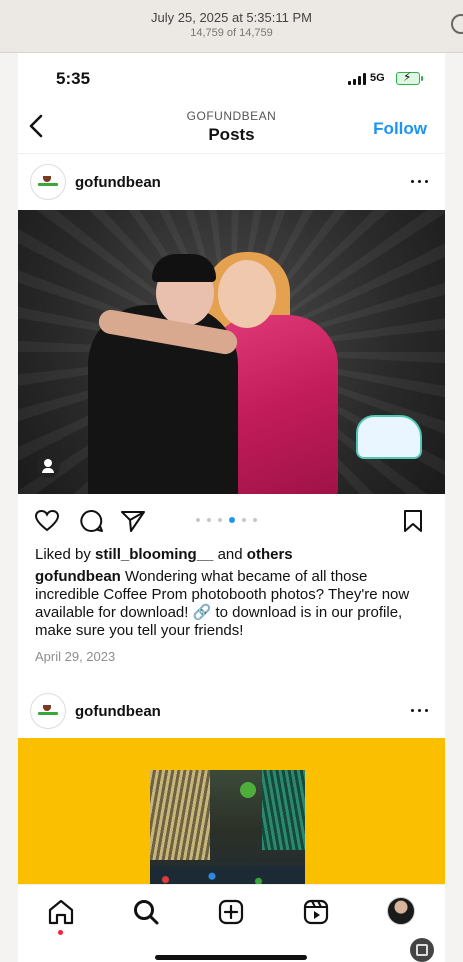 The image size is (463, 962). What do you see at coordinates (231, 957) in the screenshot?
I see `home-indicator` at bounding box center [231, 957].